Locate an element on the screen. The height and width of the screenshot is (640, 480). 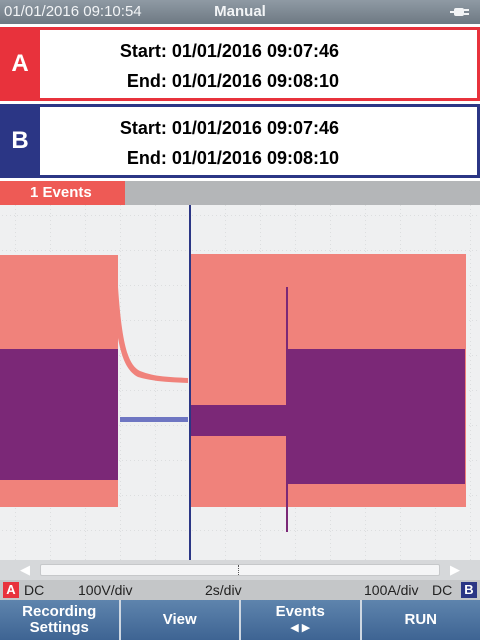
channel-b-coupling: DC is located at coordinates (442, 590).